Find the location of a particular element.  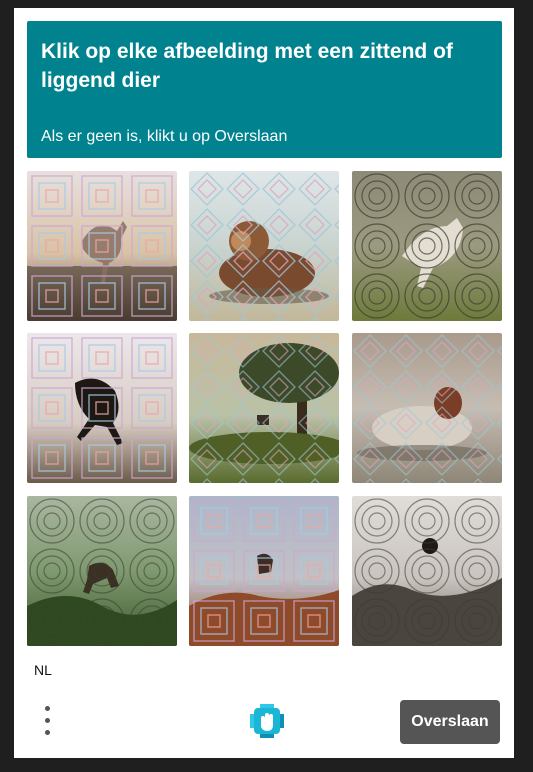

tile-8-image is located at coordinates (264, 571).